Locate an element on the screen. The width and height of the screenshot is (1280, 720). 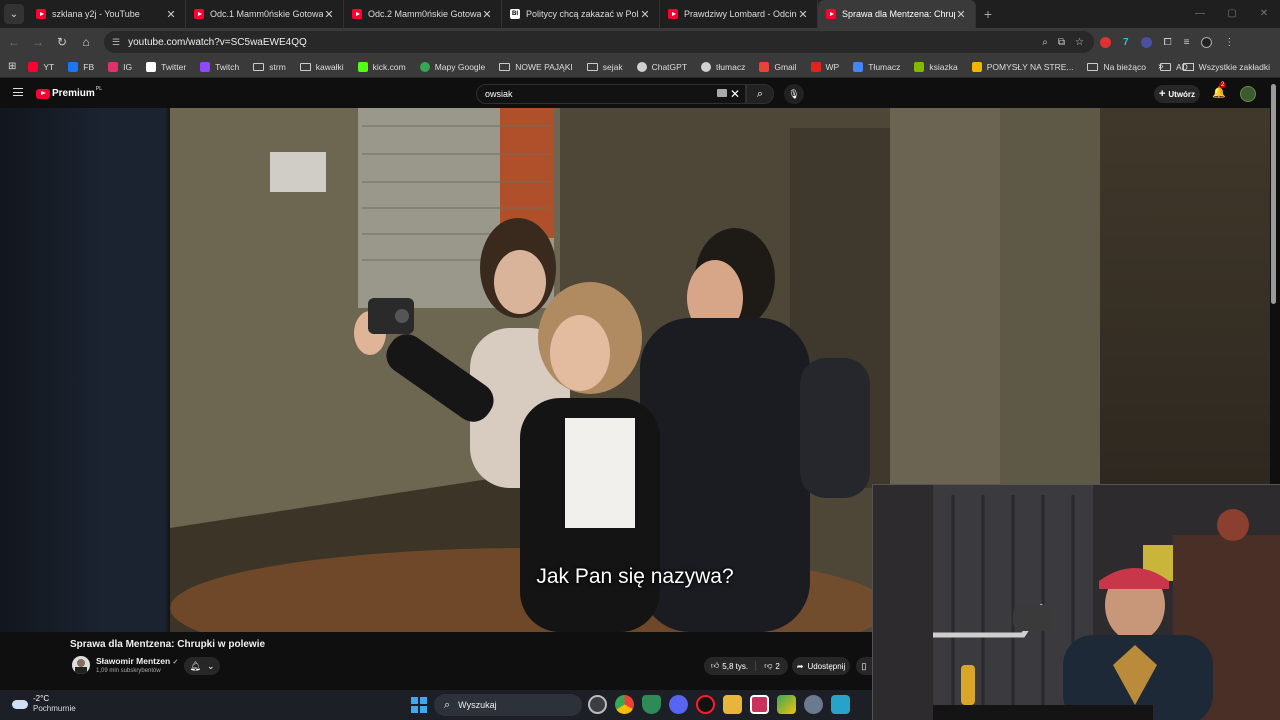
taskbar-search: ⌕ Wyszukaj is located at coordinates (508, 705).